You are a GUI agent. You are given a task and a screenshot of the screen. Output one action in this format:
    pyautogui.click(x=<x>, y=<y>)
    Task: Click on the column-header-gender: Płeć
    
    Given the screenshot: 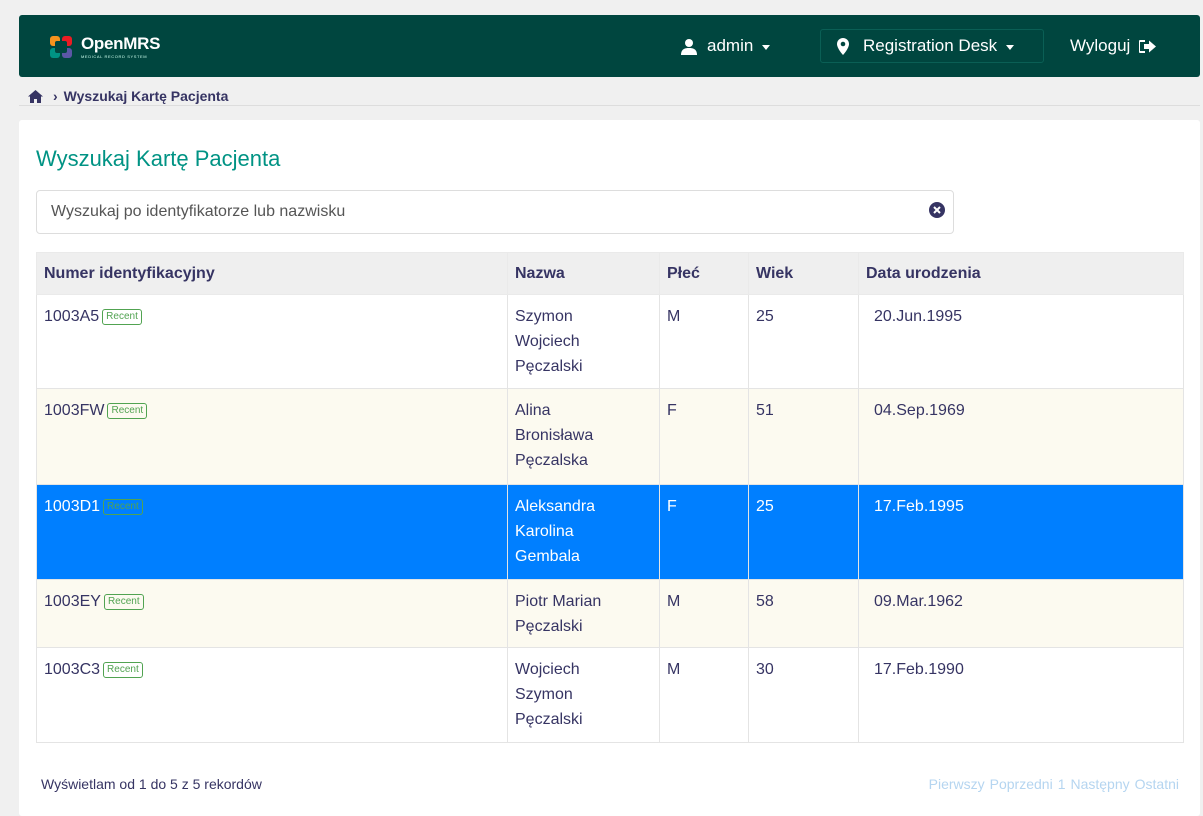 What is the action you would take?
    pyautogui.click(x=704, y=273)
    